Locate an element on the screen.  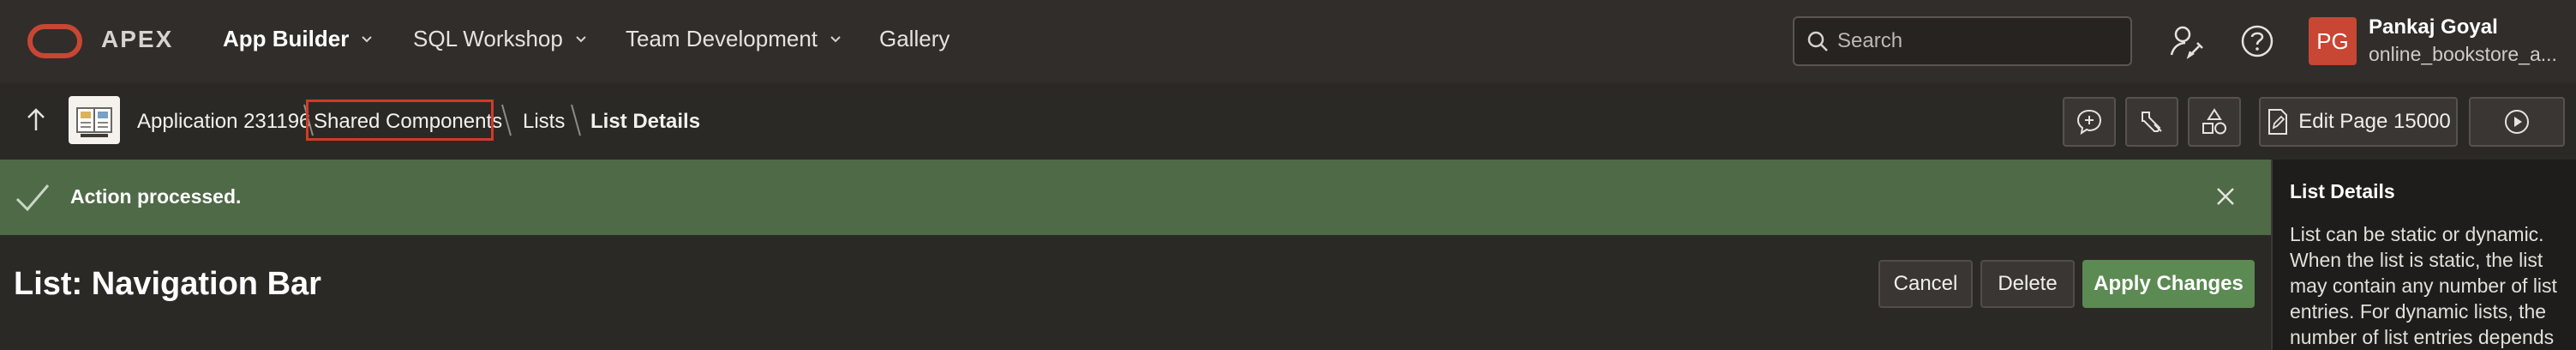
delete-button: Delete is located at coordinates (2027, 284).